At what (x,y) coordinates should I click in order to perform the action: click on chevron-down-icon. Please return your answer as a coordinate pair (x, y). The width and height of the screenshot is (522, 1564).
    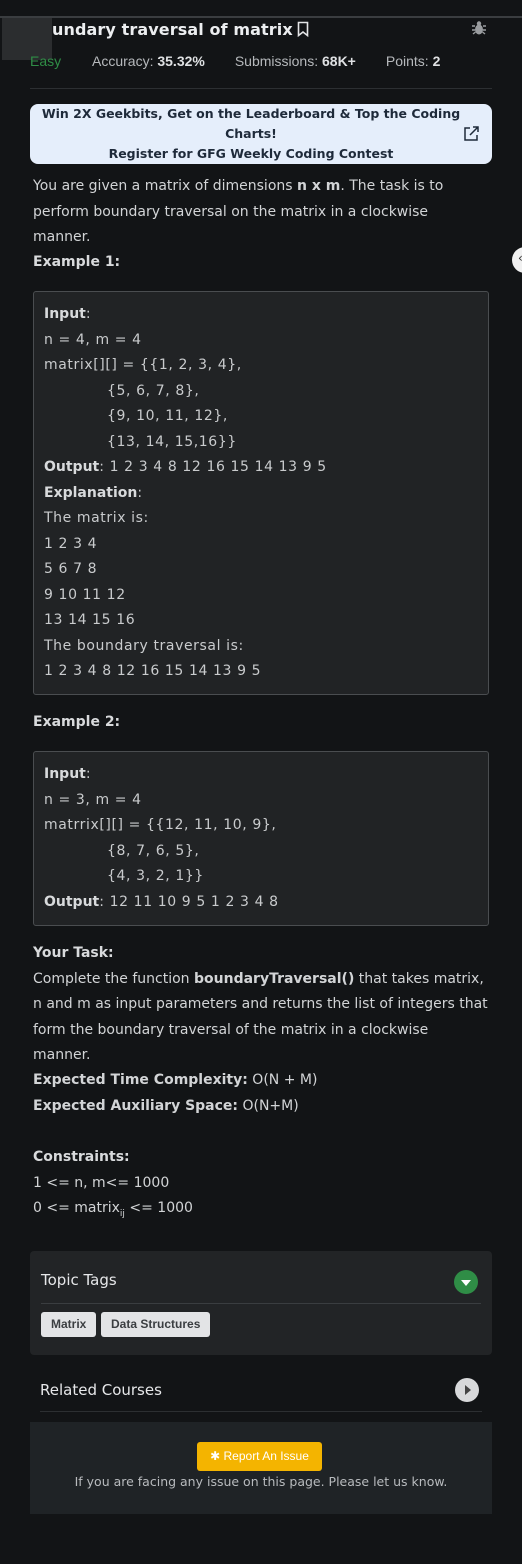
    Looking at the image, I should click on (466, 1283).